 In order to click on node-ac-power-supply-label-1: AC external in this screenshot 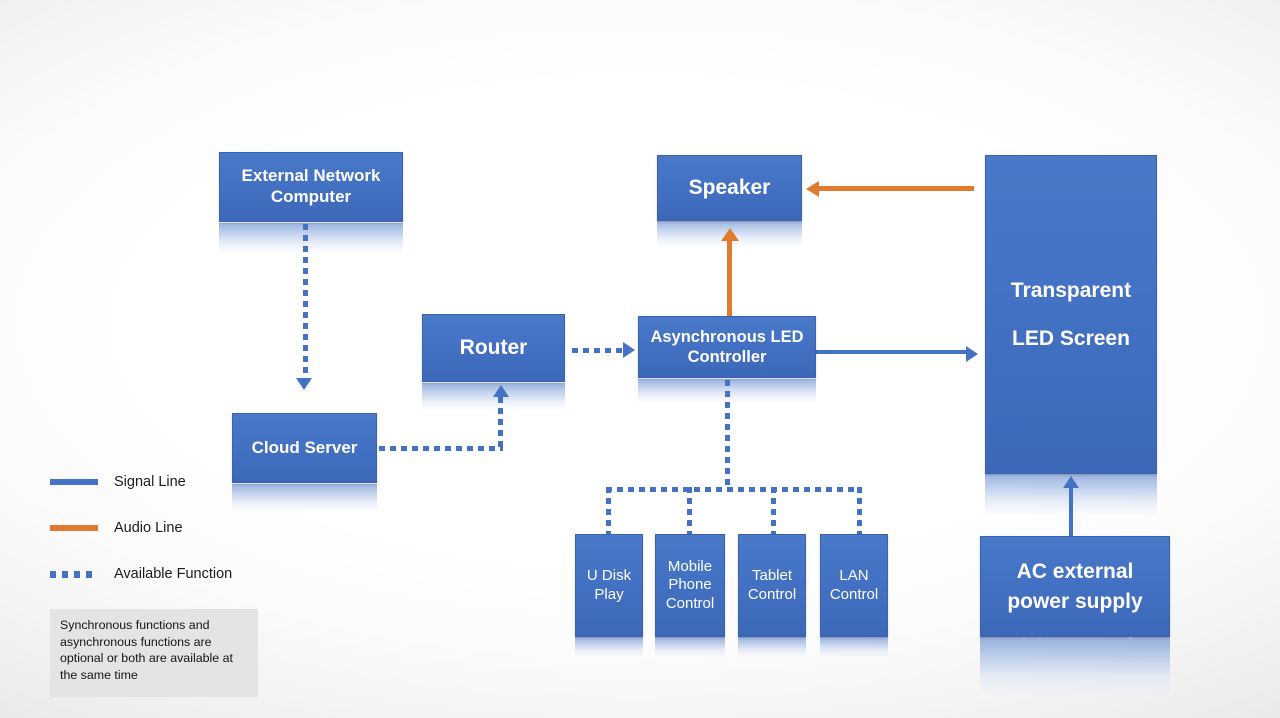, I will do `click(1075, 571)`.